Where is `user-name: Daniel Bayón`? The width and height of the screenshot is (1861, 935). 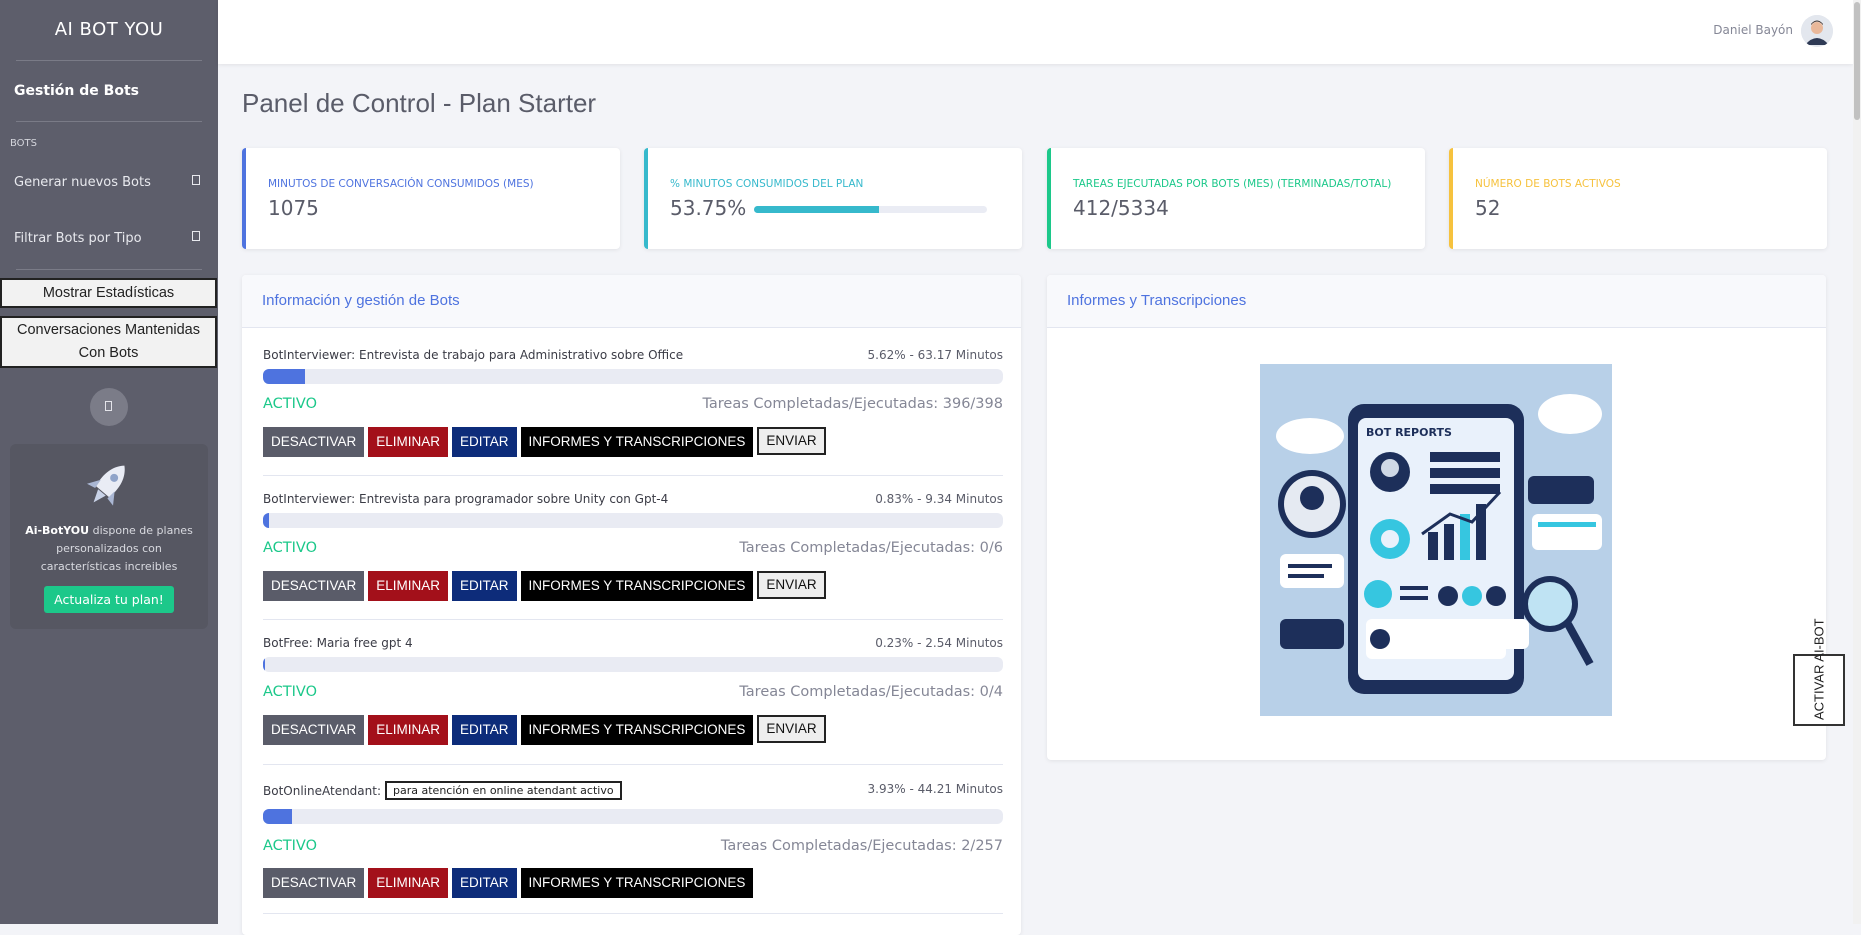
user-name: Daniel Bayón is located at coordinates (1753, 30).